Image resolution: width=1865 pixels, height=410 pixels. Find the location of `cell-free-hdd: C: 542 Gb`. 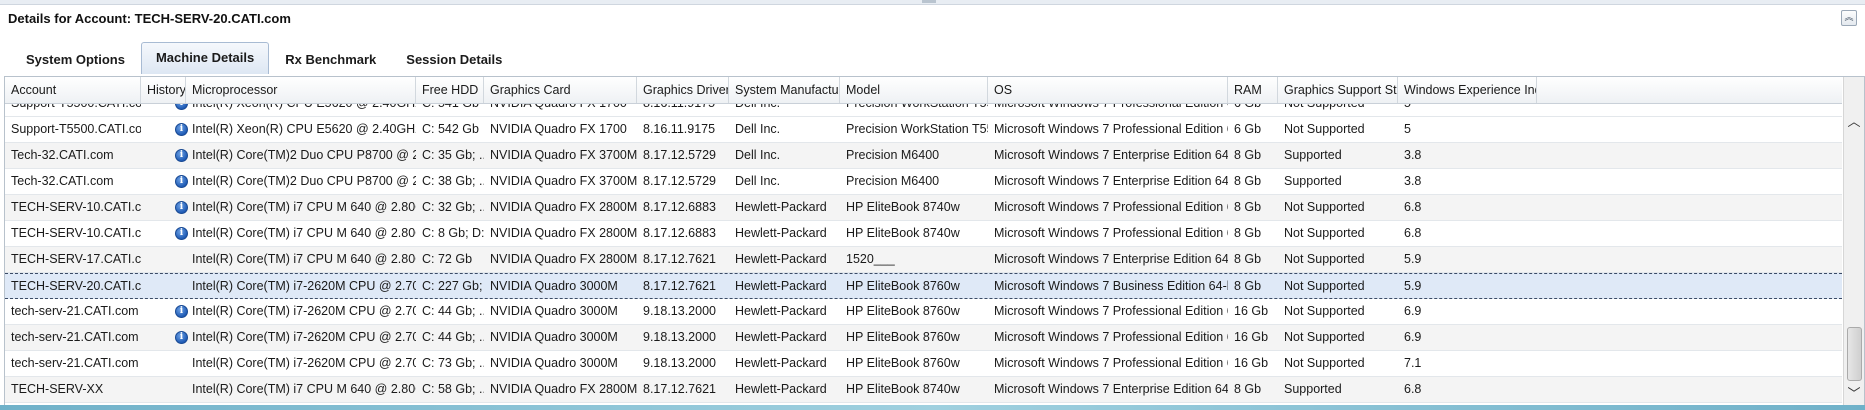

cell-free-hdd: C: 542 Gb is located at coordinates (450, 129).